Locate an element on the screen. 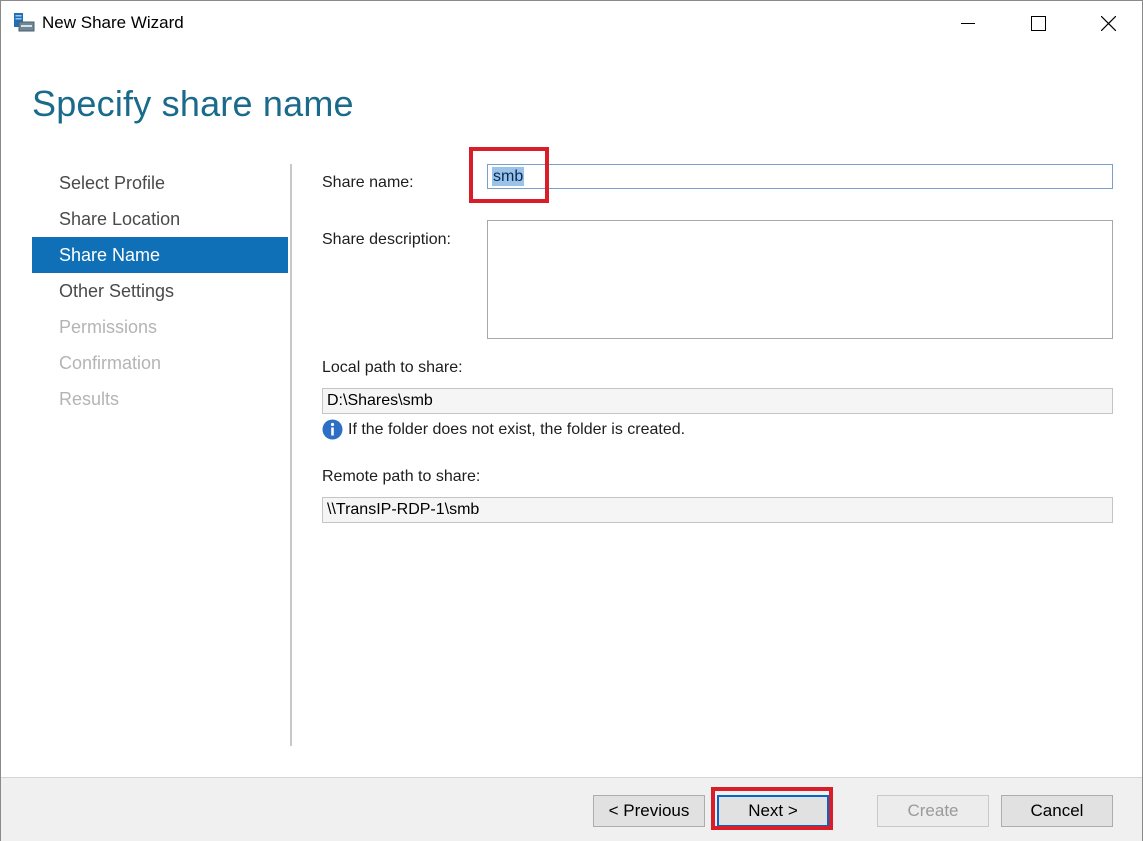  close-icon is located at coordinates (1108, 23).